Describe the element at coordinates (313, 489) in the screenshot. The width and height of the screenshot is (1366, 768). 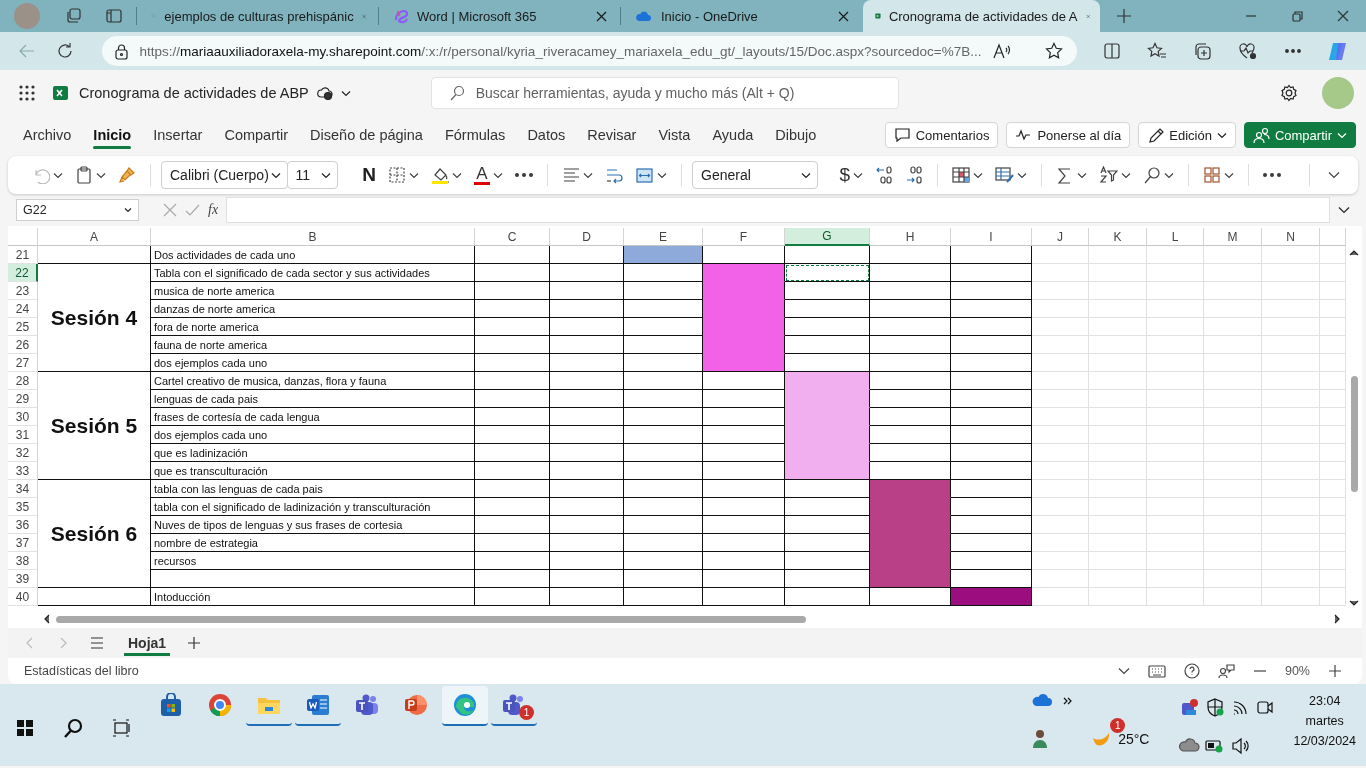
I see `table-cell: tabla con las lenguas de cada pais` at that location.